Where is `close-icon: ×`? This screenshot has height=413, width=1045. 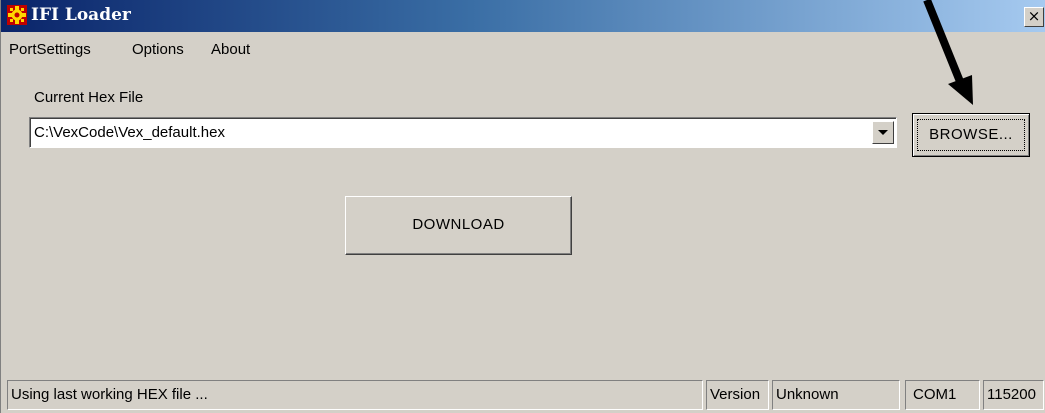 close-icon: × is located at coordinates (1034, 16).